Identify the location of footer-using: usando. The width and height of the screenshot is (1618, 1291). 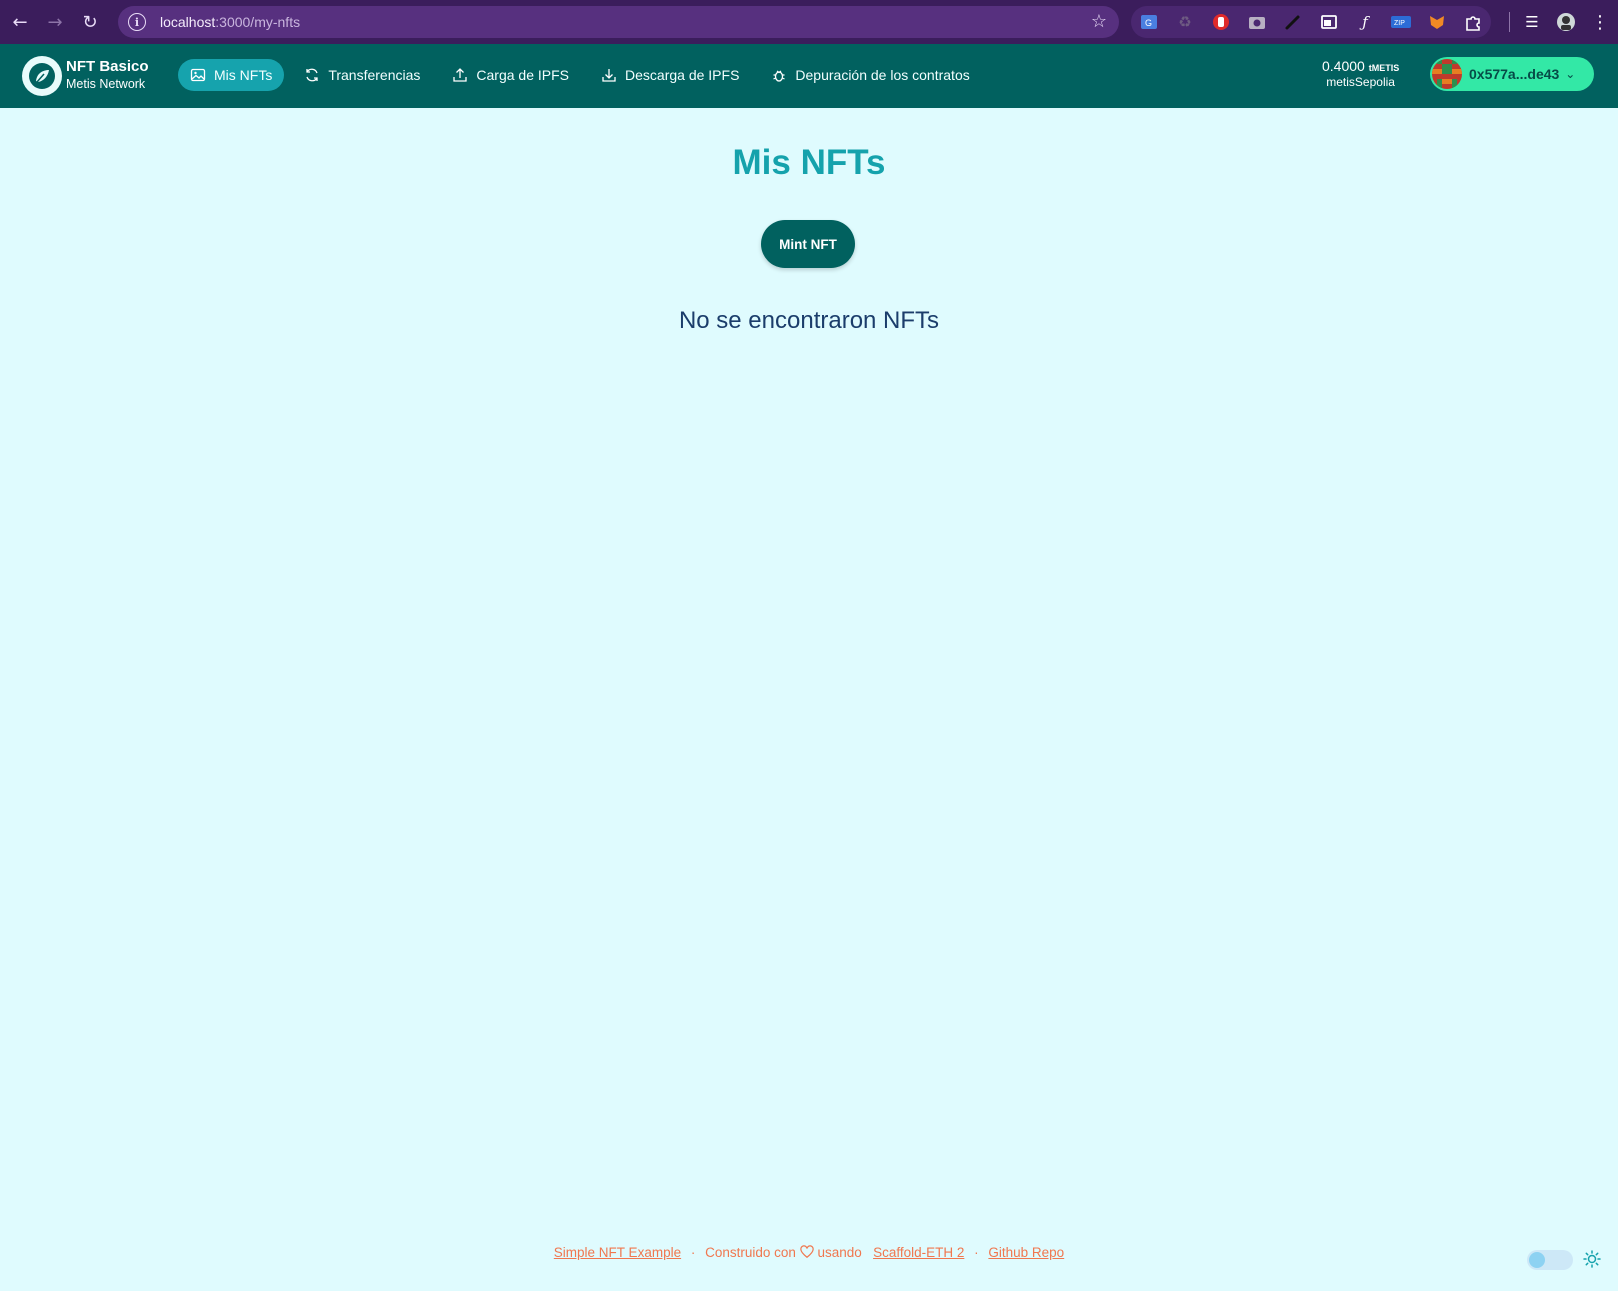
(839, 1252).